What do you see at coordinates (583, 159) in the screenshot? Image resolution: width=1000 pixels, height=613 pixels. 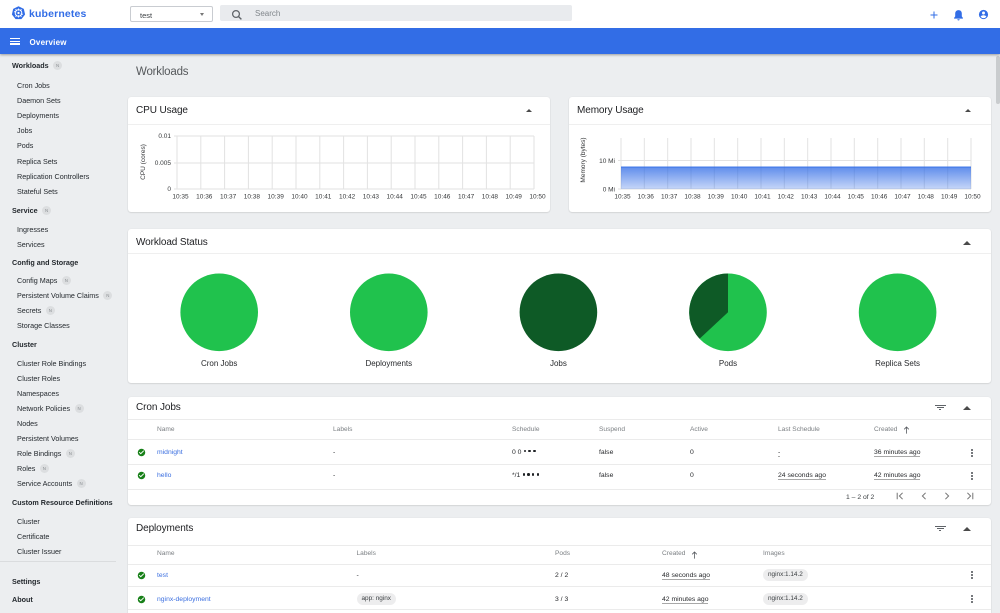 I see `svg-text: Memory (bytes)` at bounding box center [583, 159].